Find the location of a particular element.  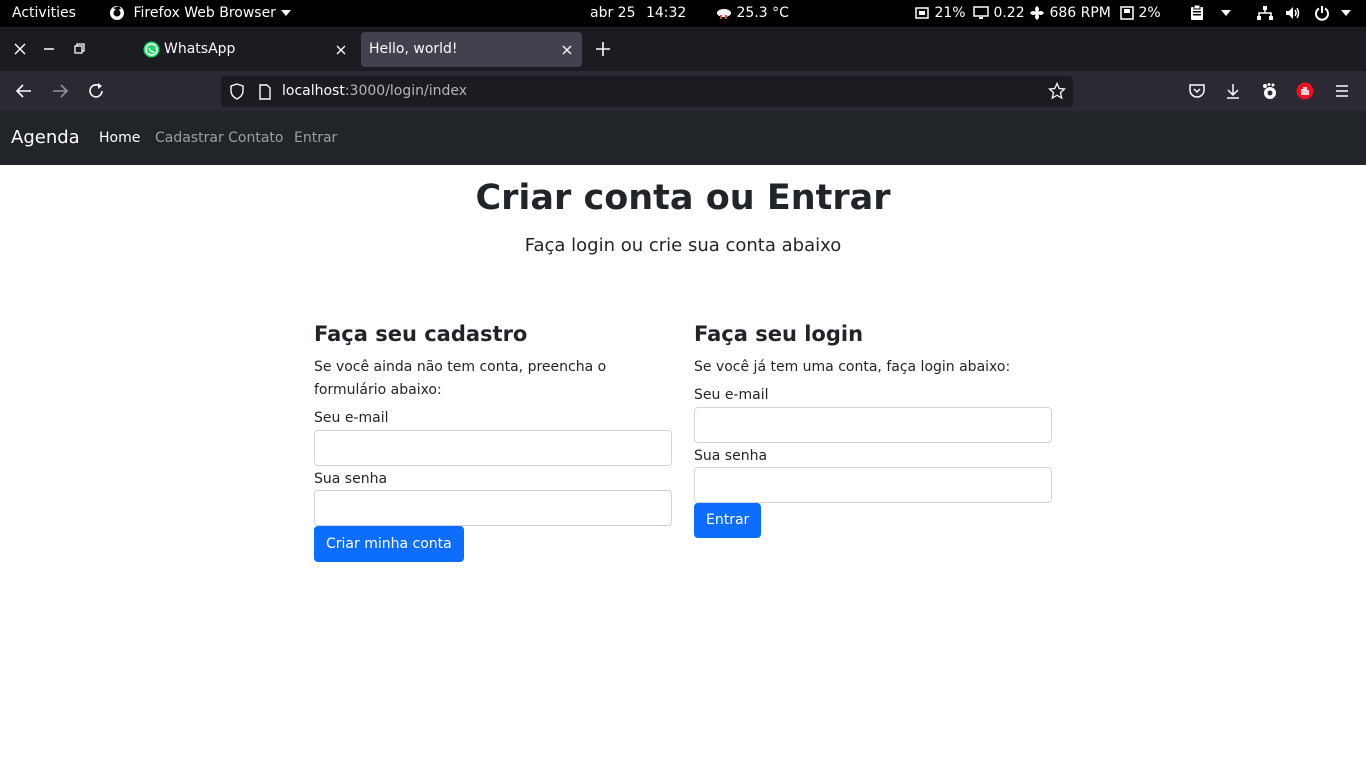

url-host: localhost is located at coordinates (313, 91).